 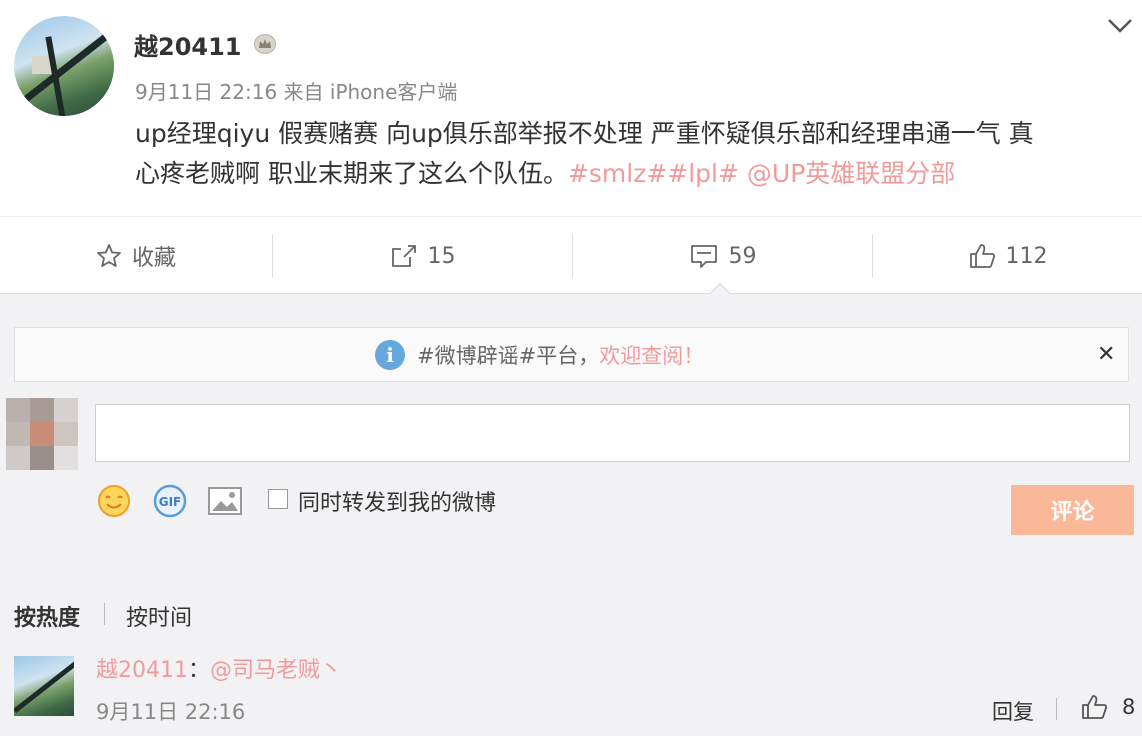 I want to click on favorite-button: 收藏, so click(x=136, y=256).